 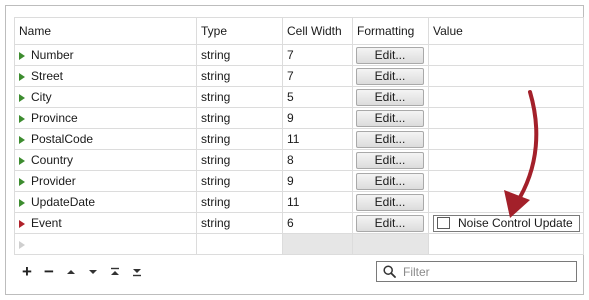 I want to click on cell-width-cell: 8, so click(x=317, y=160).